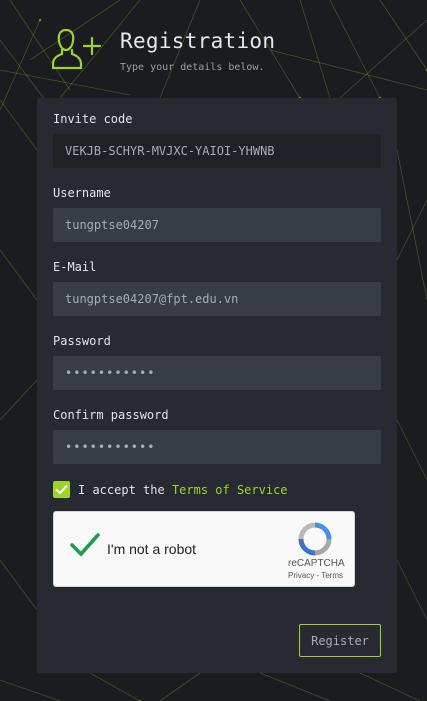 The image size is (427, 701). What do you see at coordinates (217, 373) in the screenshot?
I see `password-input: •••••••••••` at bounding box center [217, 373].